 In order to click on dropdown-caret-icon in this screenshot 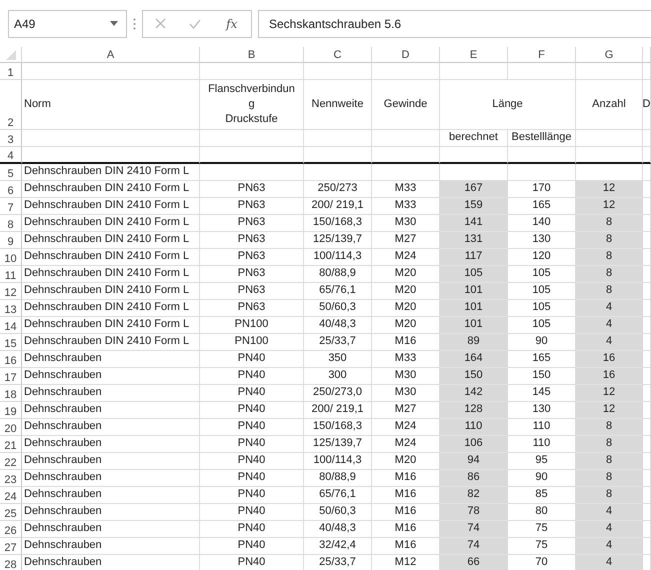, I will do `click(114, 23)`.